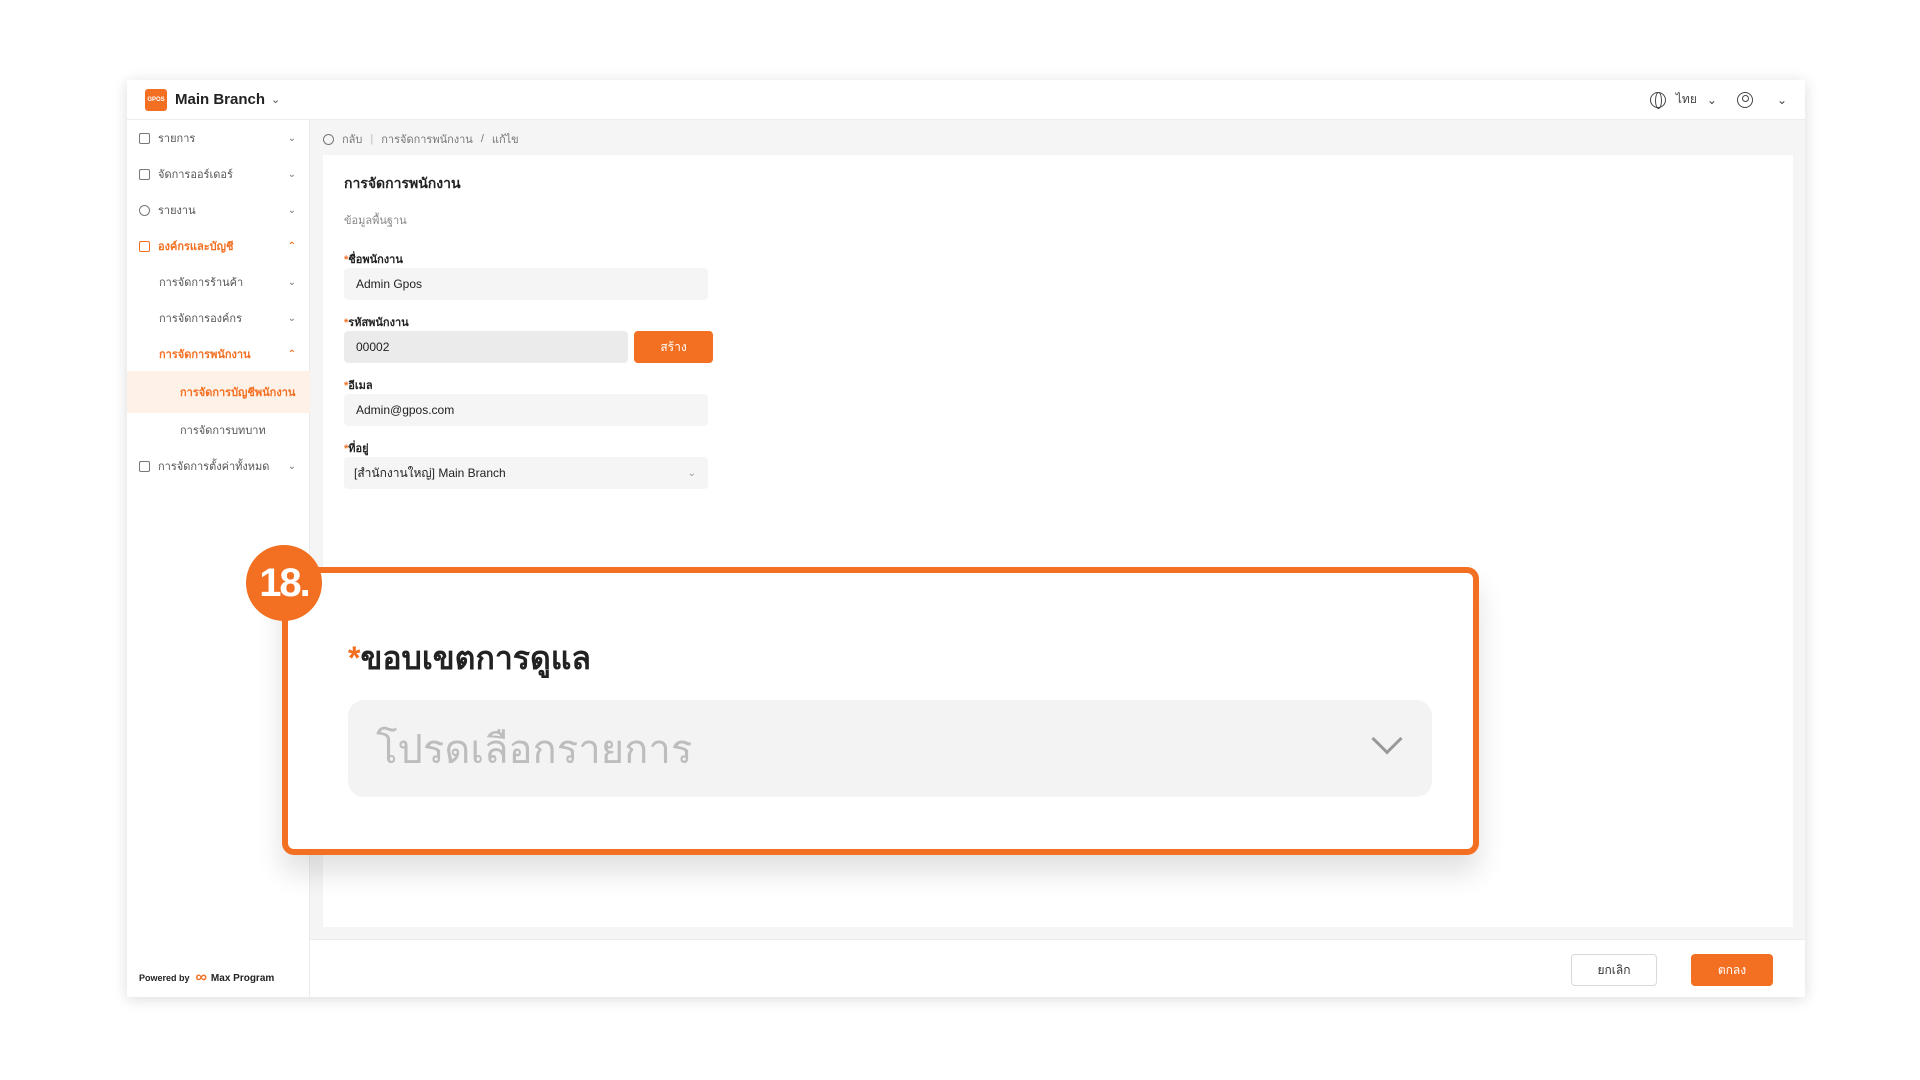 Image resolution: width=1920 pixels, height=1080 pixels. What do you see at coordinates (220, 99) in the screenshot?
I see `branch-selector: Main Branch` at bounding box center [220, 99].